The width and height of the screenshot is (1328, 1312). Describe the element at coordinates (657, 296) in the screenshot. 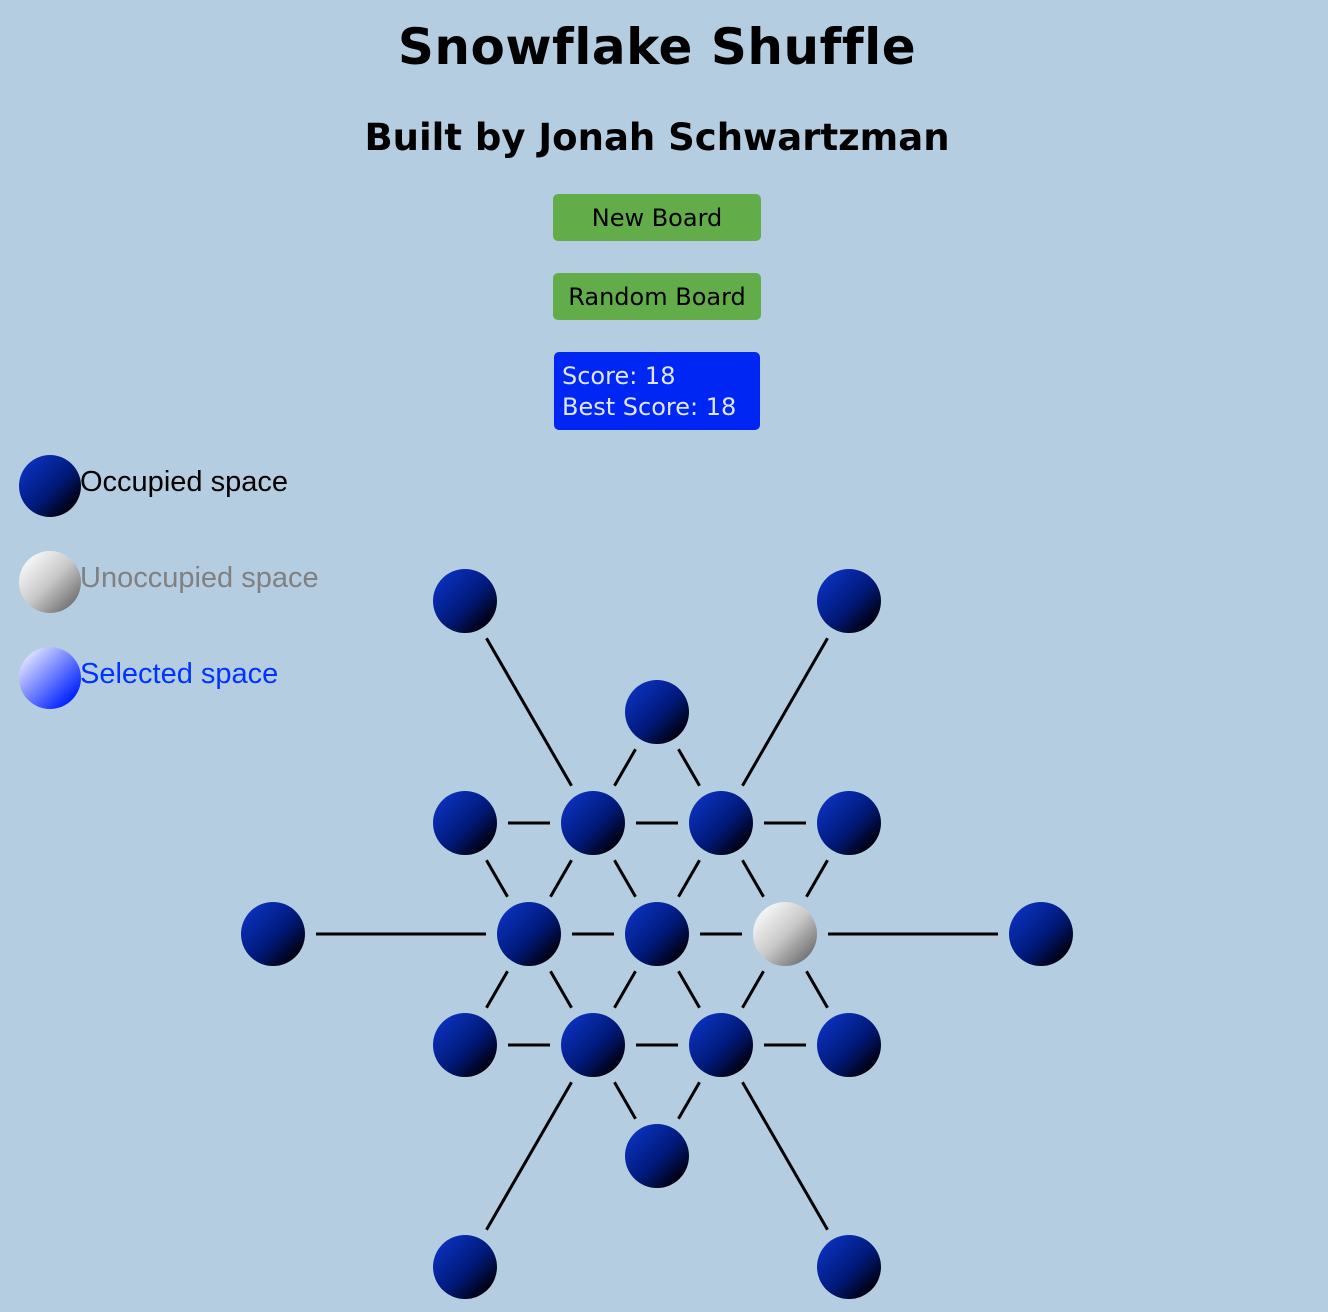

I see `random-board-button: Random Board` at that location.